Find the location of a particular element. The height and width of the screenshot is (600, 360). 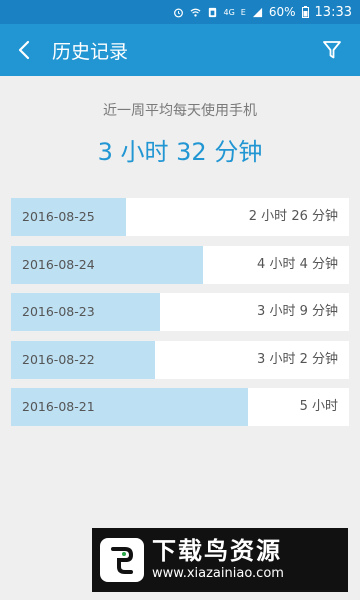

record-duration: 3 小时 9 分钟 is located at coordinates (297, 311).